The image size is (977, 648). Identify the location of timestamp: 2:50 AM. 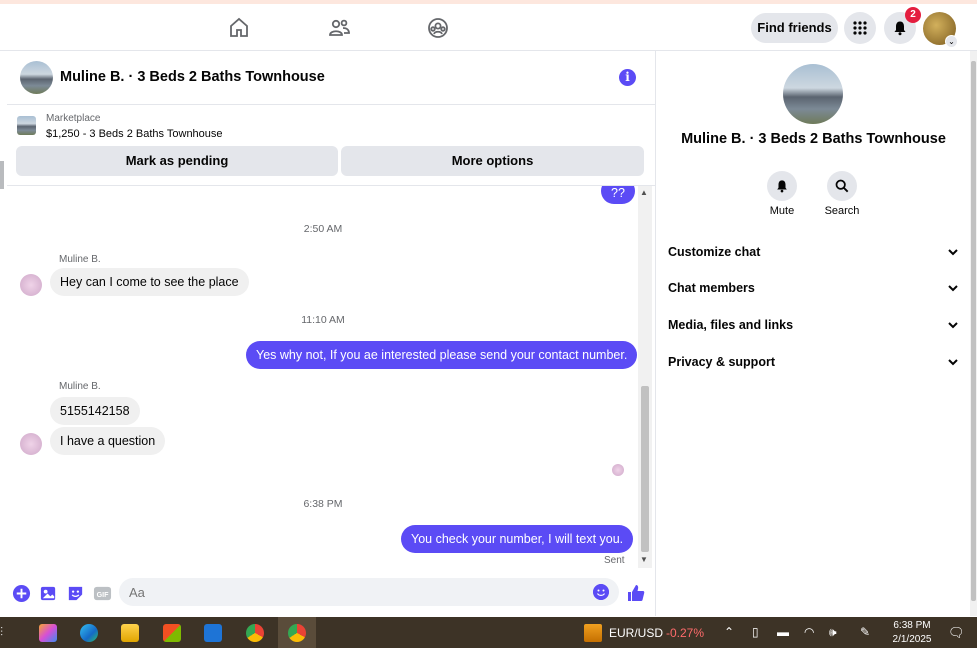
(323, 229).